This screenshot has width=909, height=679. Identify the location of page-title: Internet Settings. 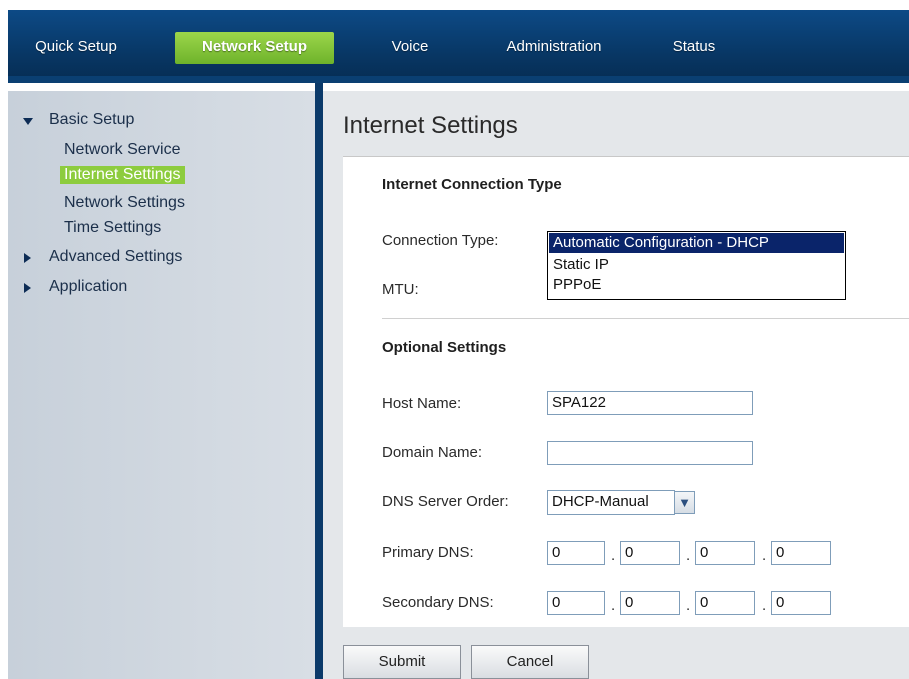
(430, 125).